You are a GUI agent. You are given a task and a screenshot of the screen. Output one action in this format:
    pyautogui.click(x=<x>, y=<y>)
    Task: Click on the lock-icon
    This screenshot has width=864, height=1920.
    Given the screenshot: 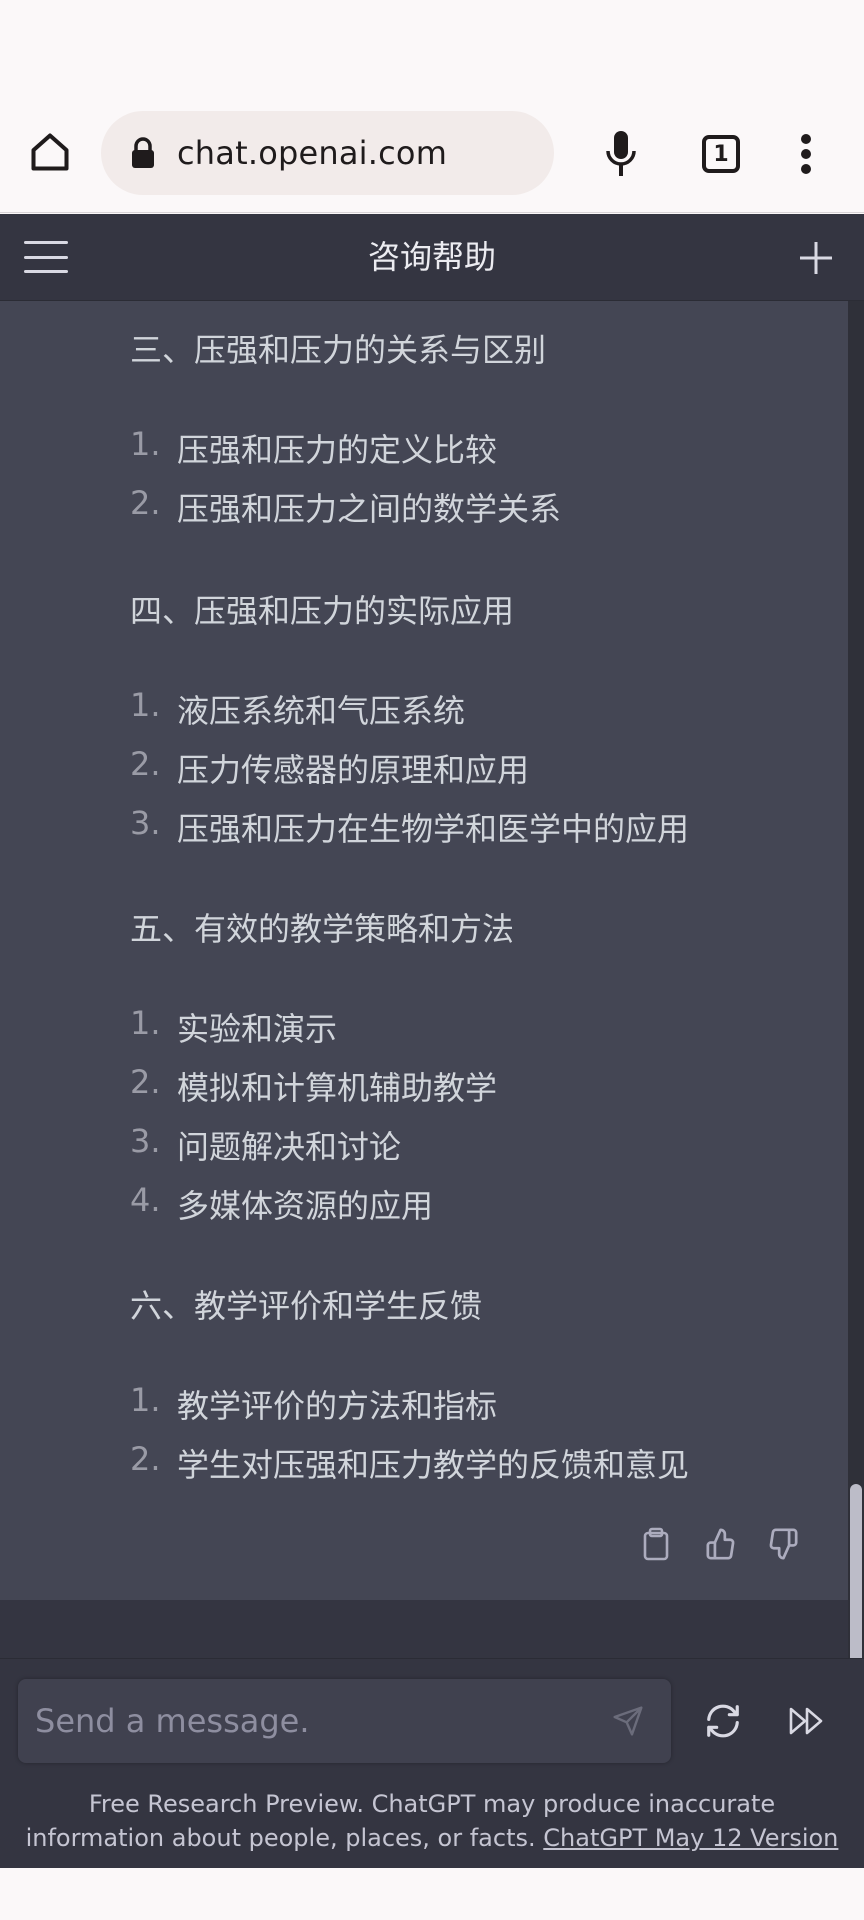 What is the action you would take?
    pyautogui.click(x=143, y=153)
    